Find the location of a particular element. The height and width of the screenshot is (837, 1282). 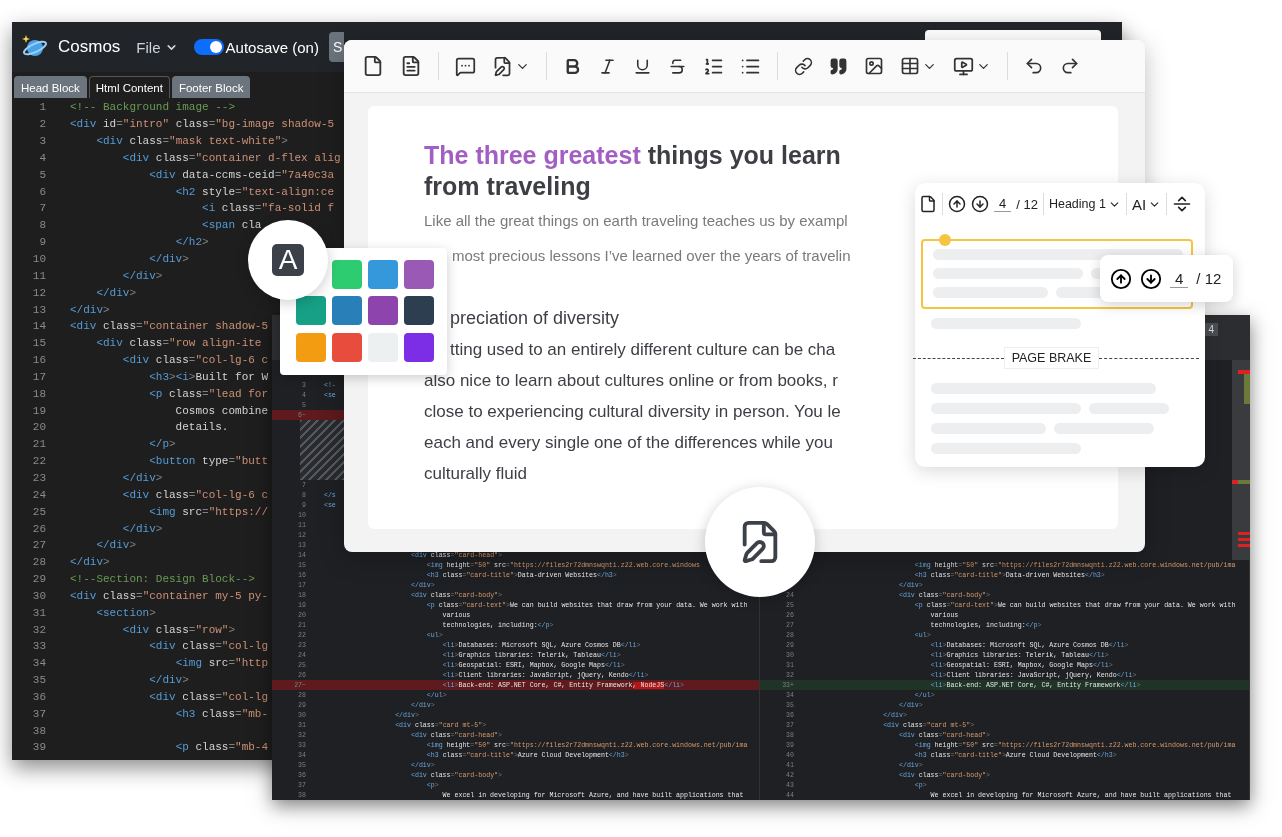

strikethrough-icon is located at coordinates (677, 66).